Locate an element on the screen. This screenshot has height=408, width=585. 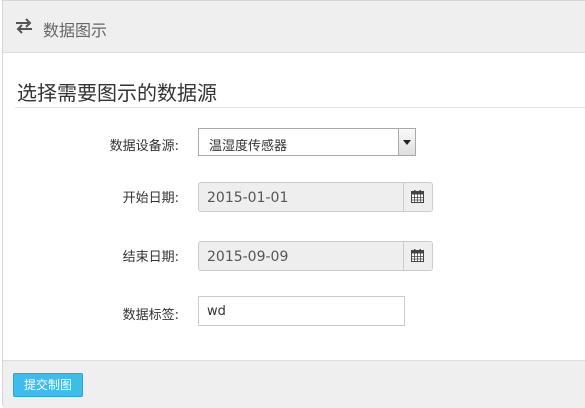
end-date-label: 结束日期: is located at coordinates (150, 257).